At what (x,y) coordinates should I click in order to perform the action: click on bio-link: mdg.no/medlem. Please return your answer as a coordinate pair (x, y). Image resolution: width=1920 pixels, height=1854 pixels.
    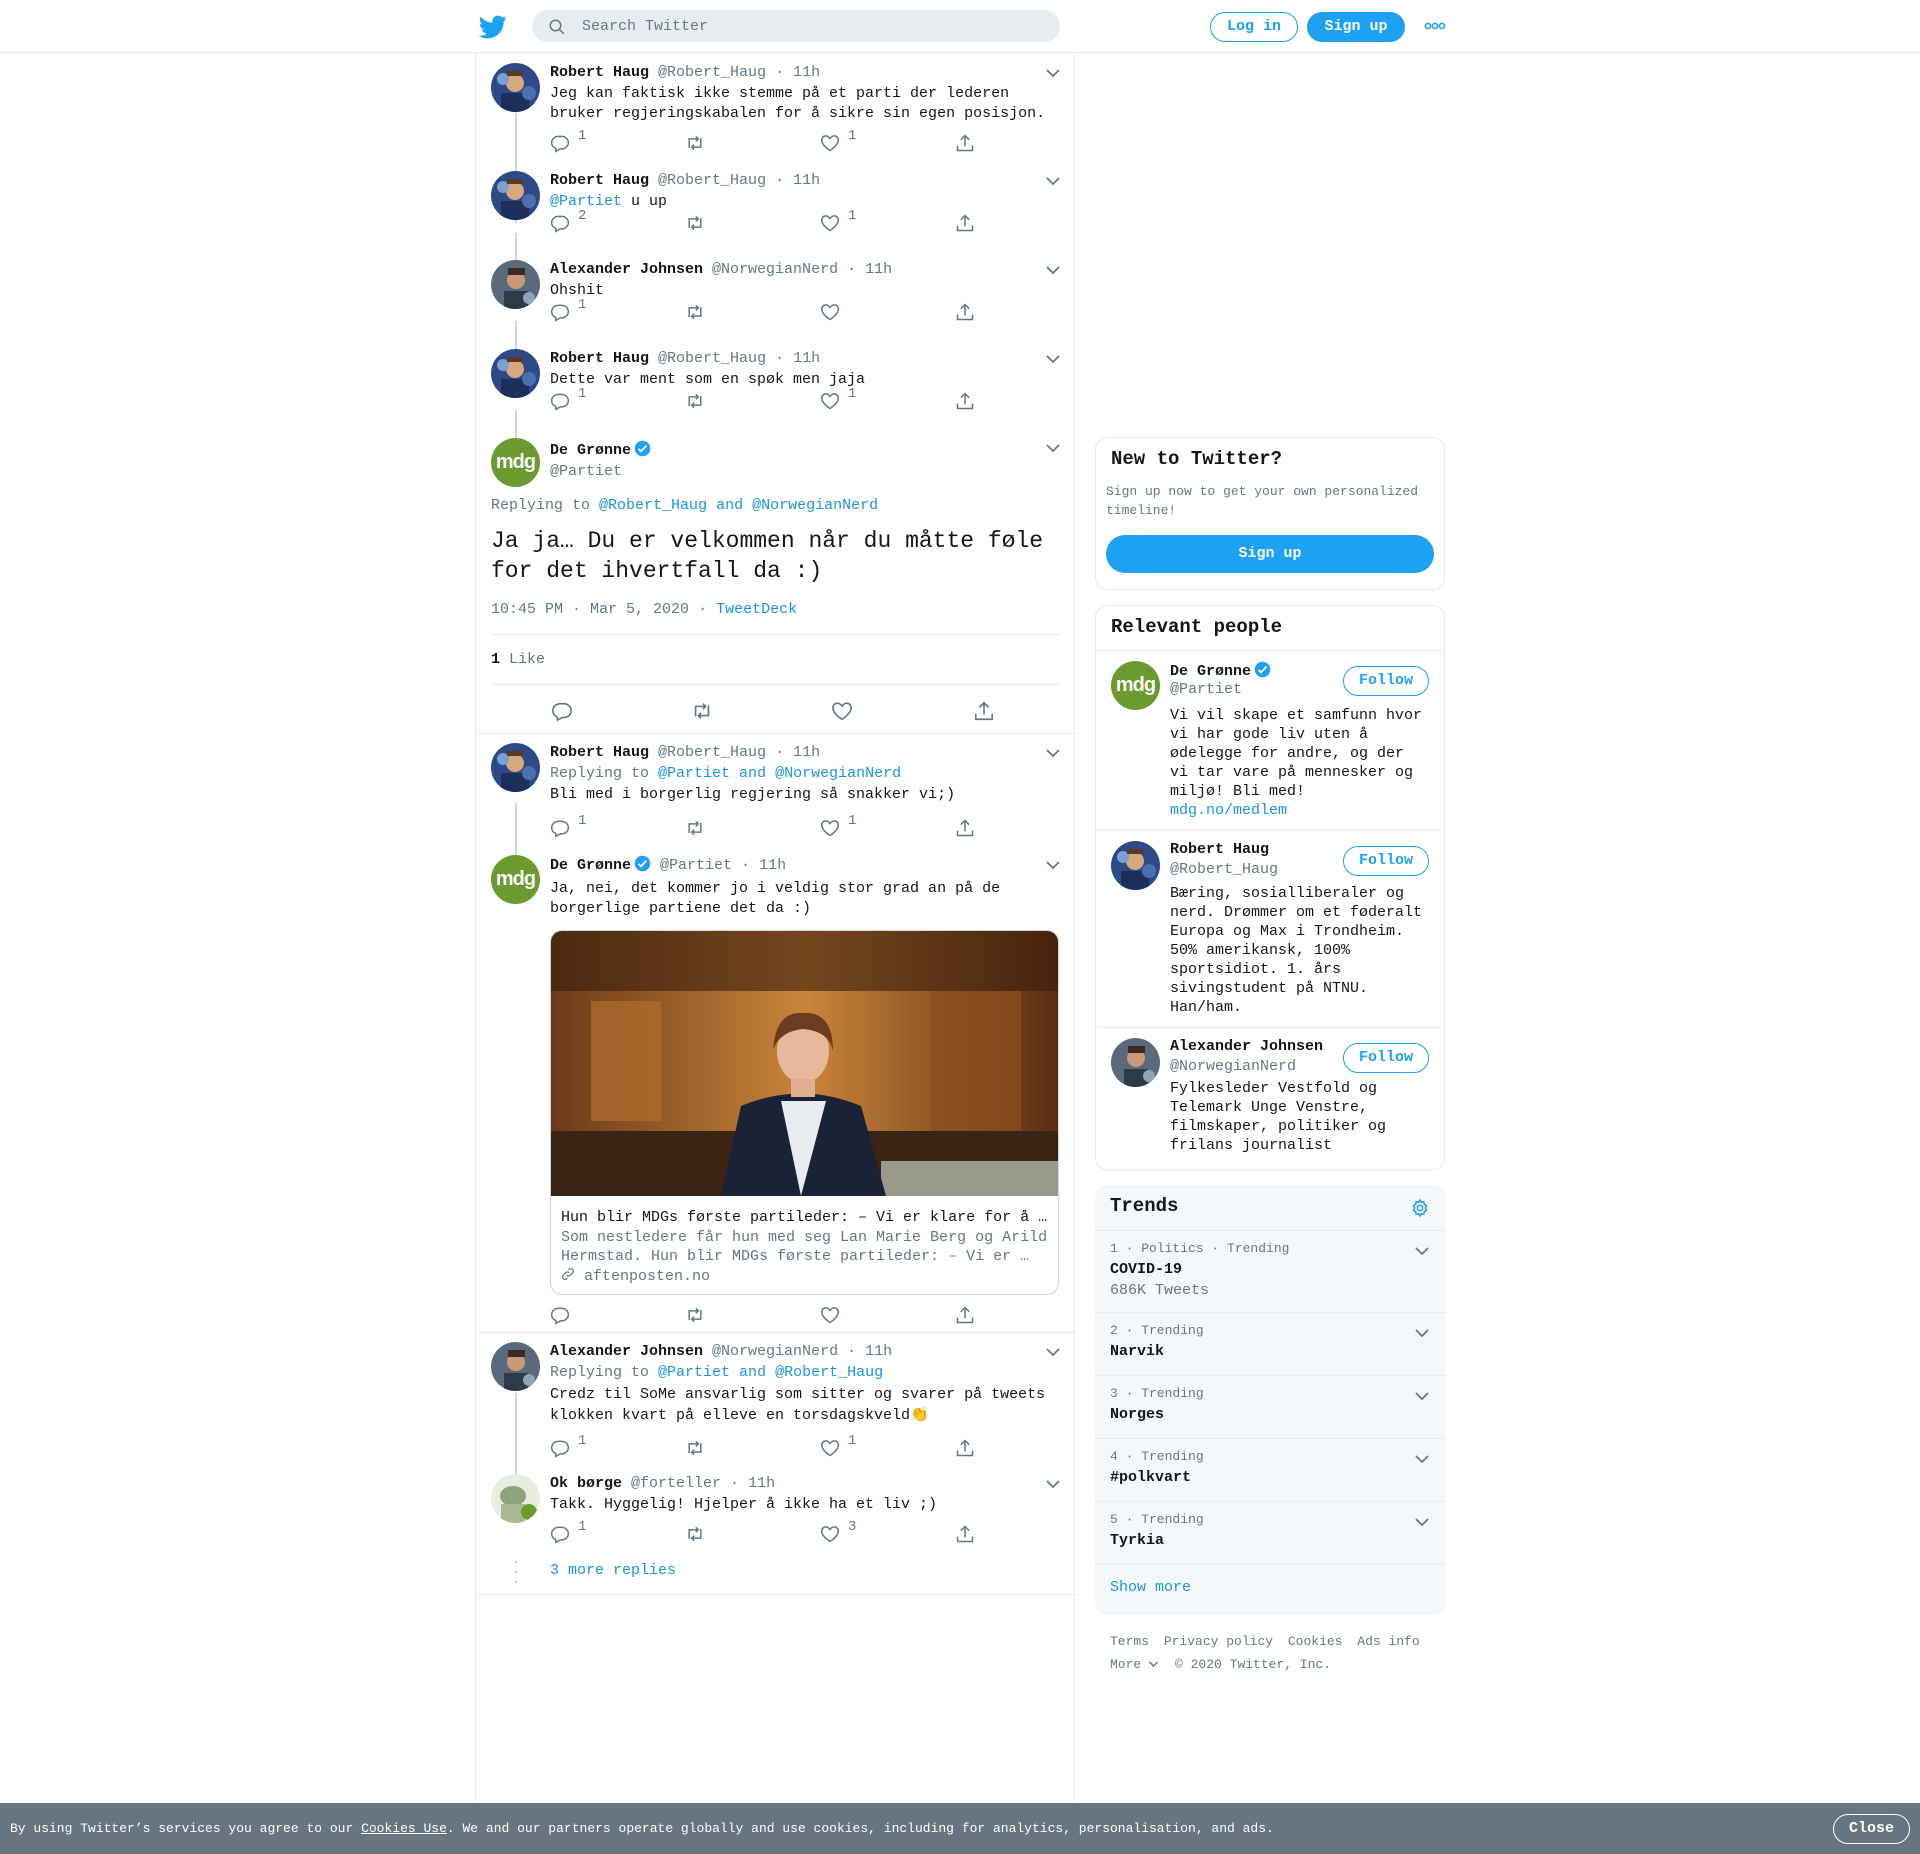
    Looking at the image, I should click on (1300, 810).